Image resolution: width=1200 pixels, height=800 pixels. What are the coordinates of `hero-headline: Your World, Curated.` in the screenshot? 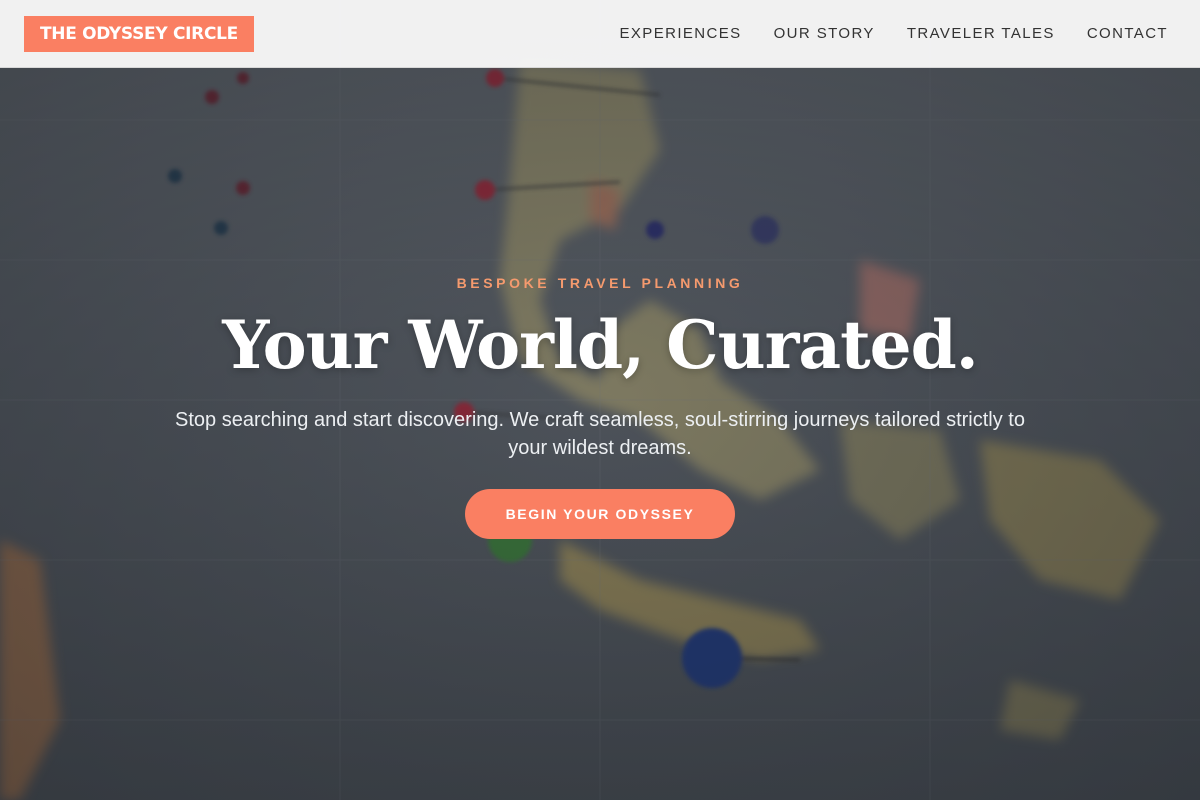 It's located at (600, 345).